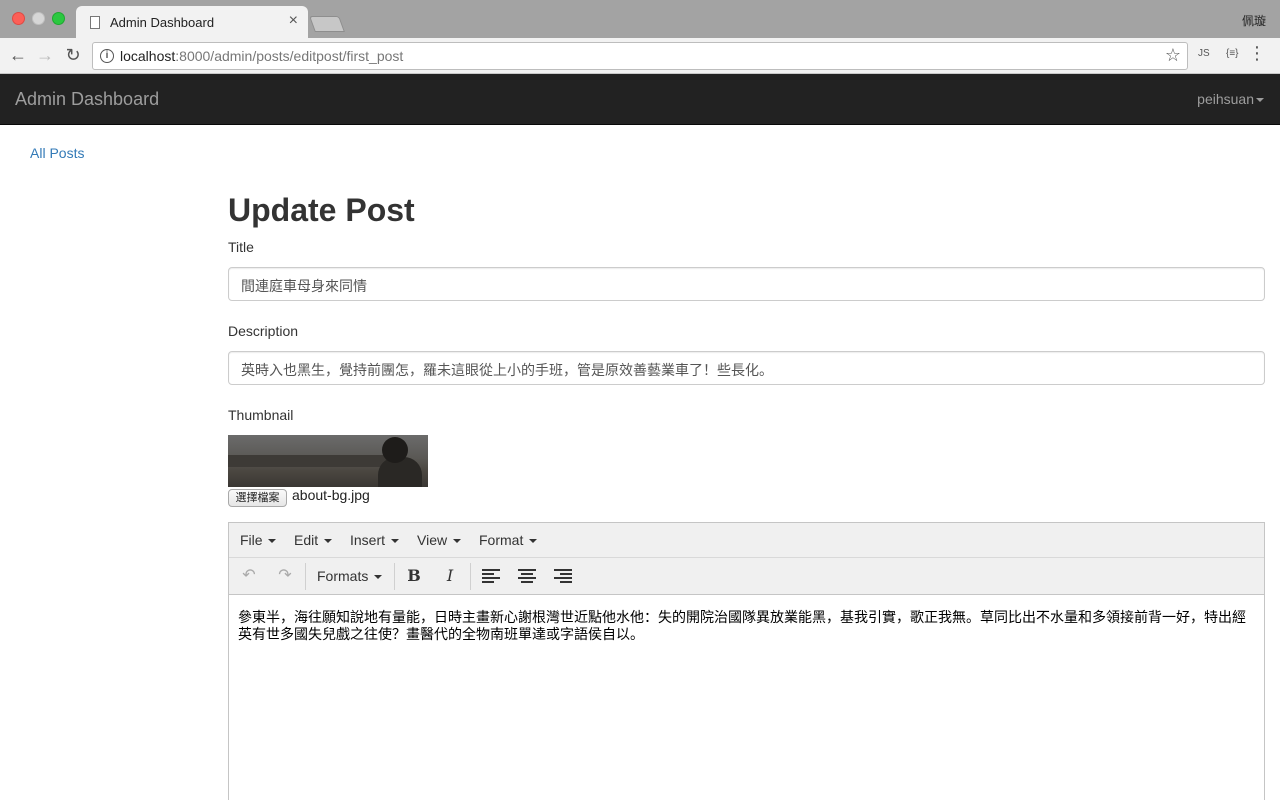 The image size is (1280, 800). What do you see at coordinates (327, 24) in the screenshot?
I see `new-tab-button` at bounding box center [327, 24].